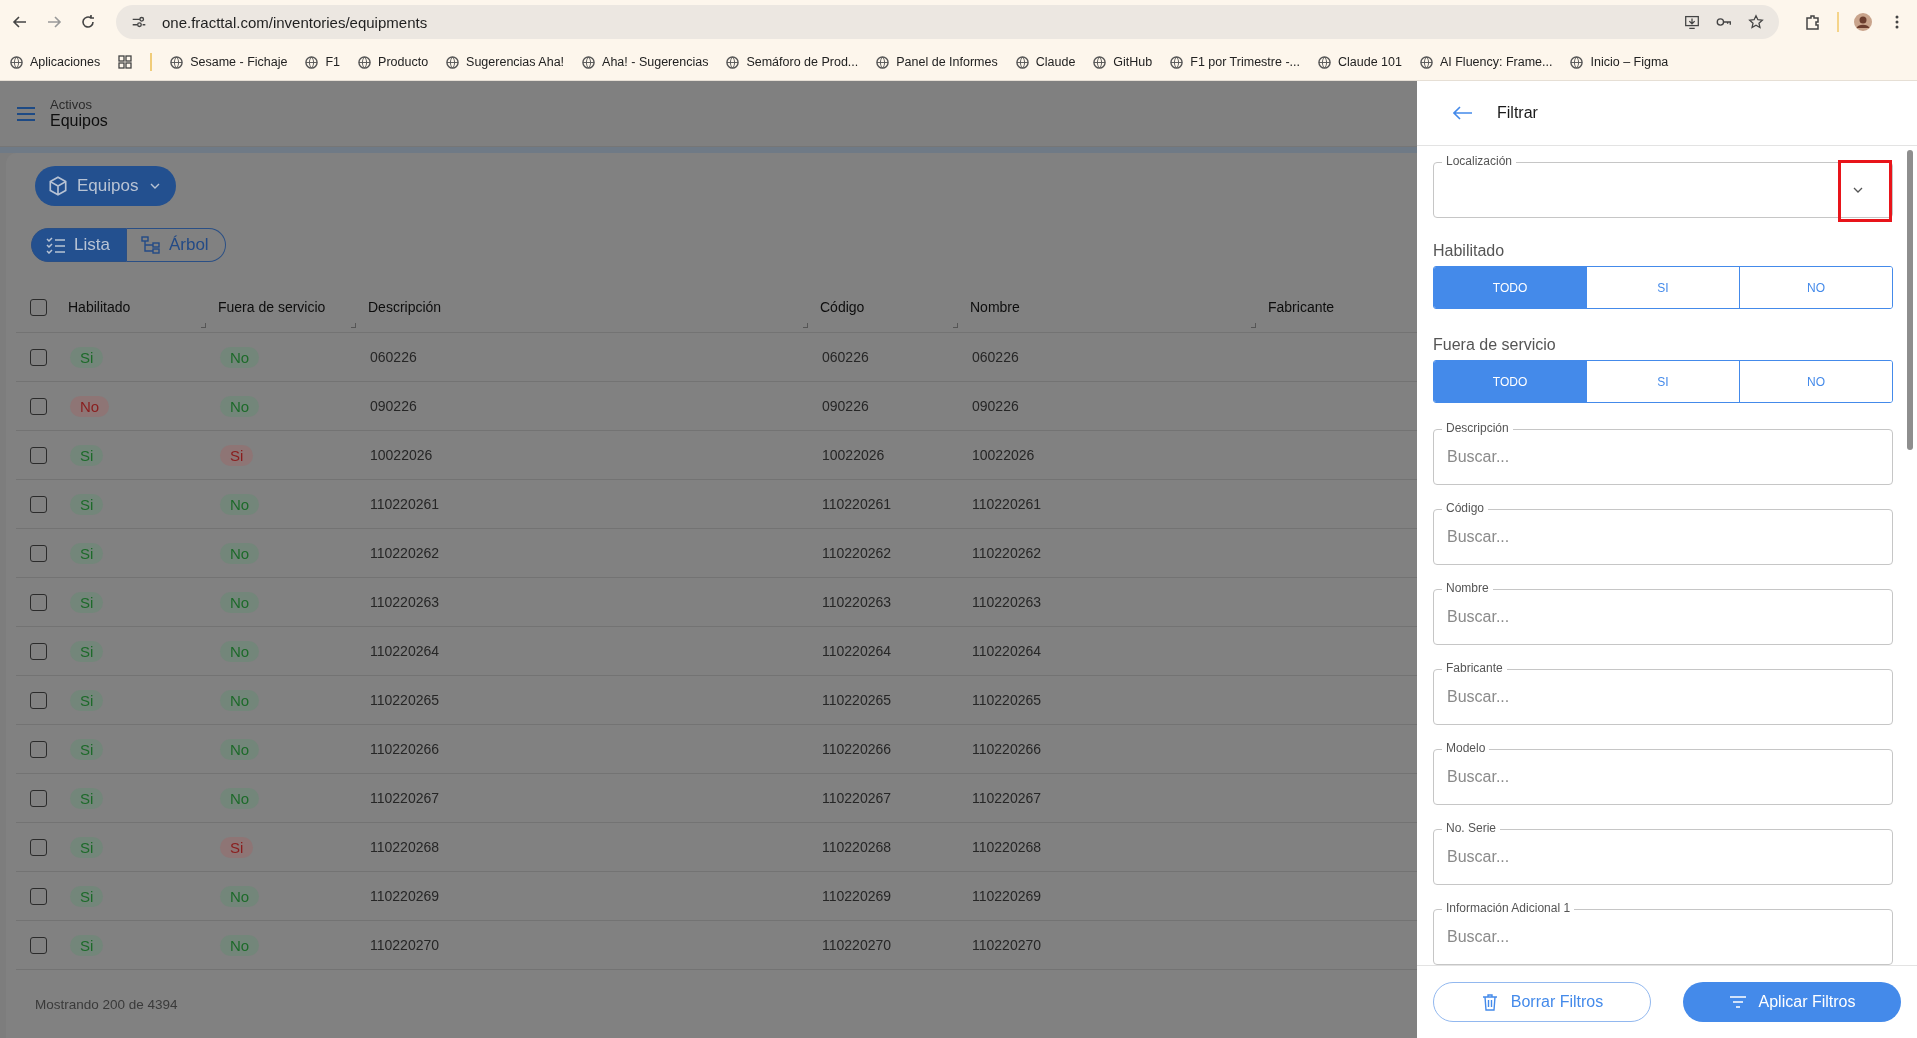 Image resolution: width=1917 pixels, height=1038 pixels. I want to click on avatar-icon, so click(1863, 22).